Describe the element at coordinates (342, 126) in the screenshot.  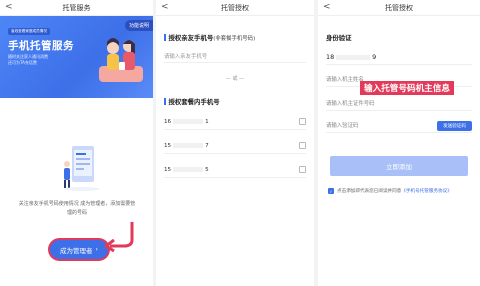
I see `verification-code-placeholder: 请输入验证码` at that location.